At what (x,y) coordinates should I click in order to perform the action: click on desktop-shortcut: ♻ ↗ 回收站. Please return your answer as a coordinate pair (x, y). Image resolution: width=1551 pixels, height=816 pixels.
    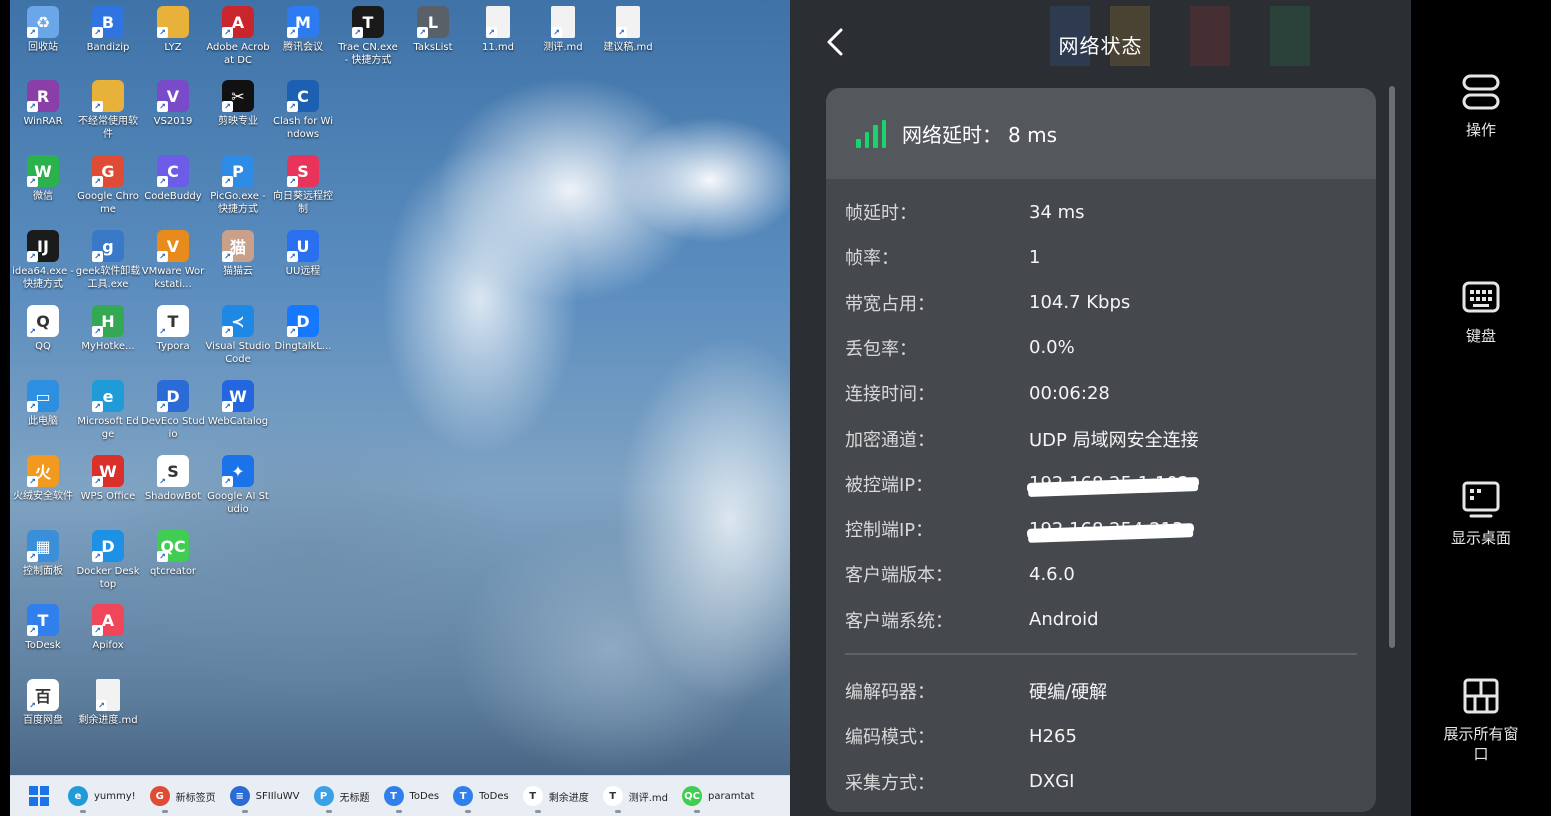
    Looking at the image, I should click on (43, 30).